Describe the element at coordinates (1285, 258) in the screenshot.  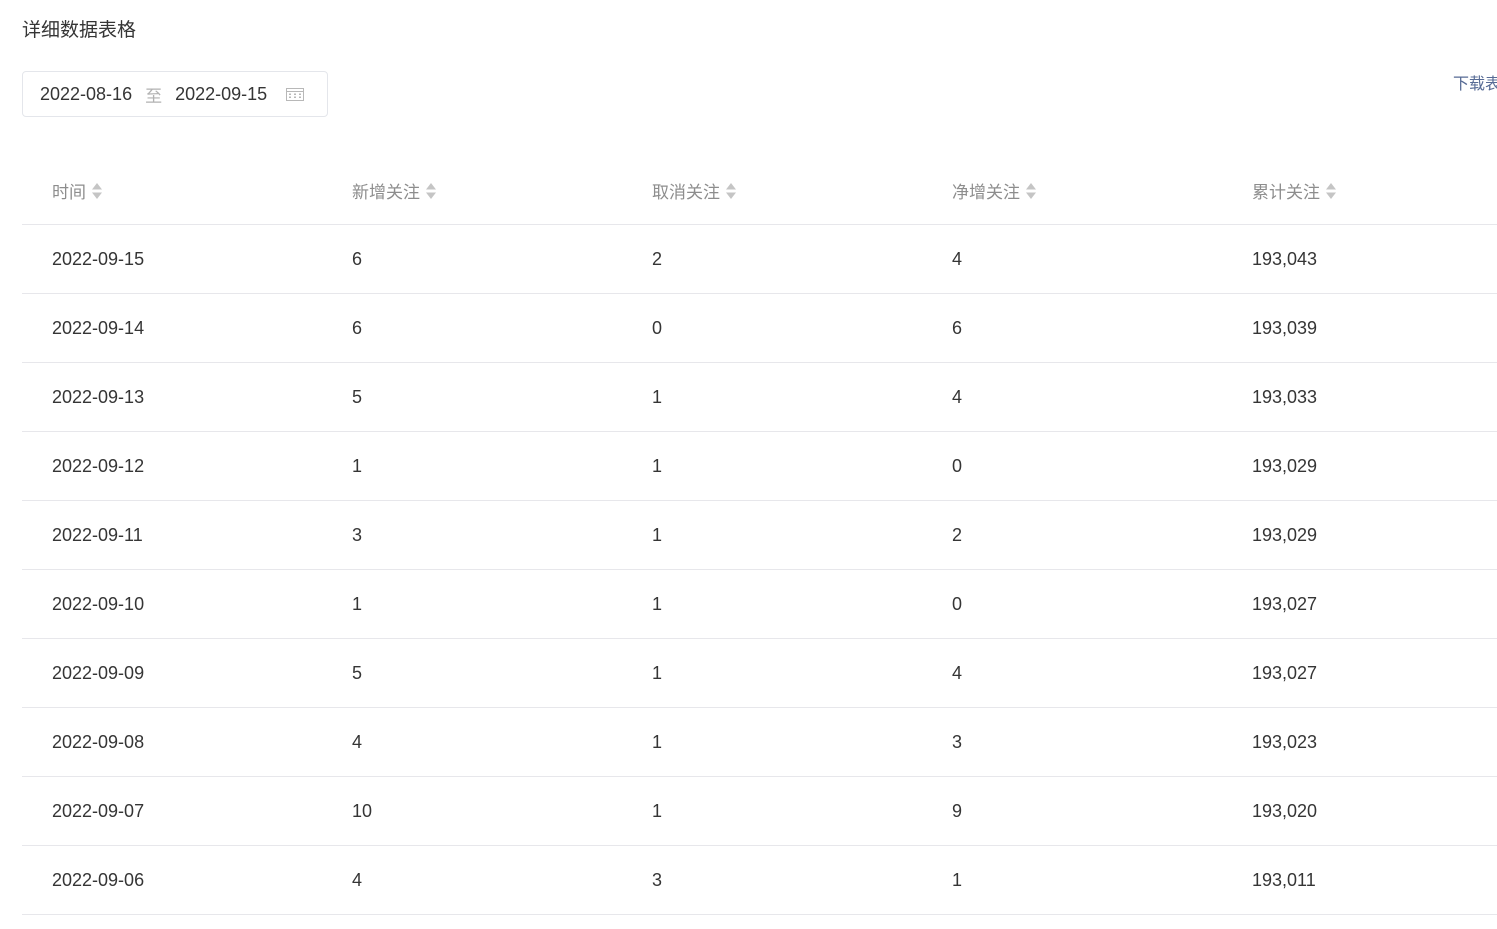
I see `cell-col-total-follows: 193,043` at that location.